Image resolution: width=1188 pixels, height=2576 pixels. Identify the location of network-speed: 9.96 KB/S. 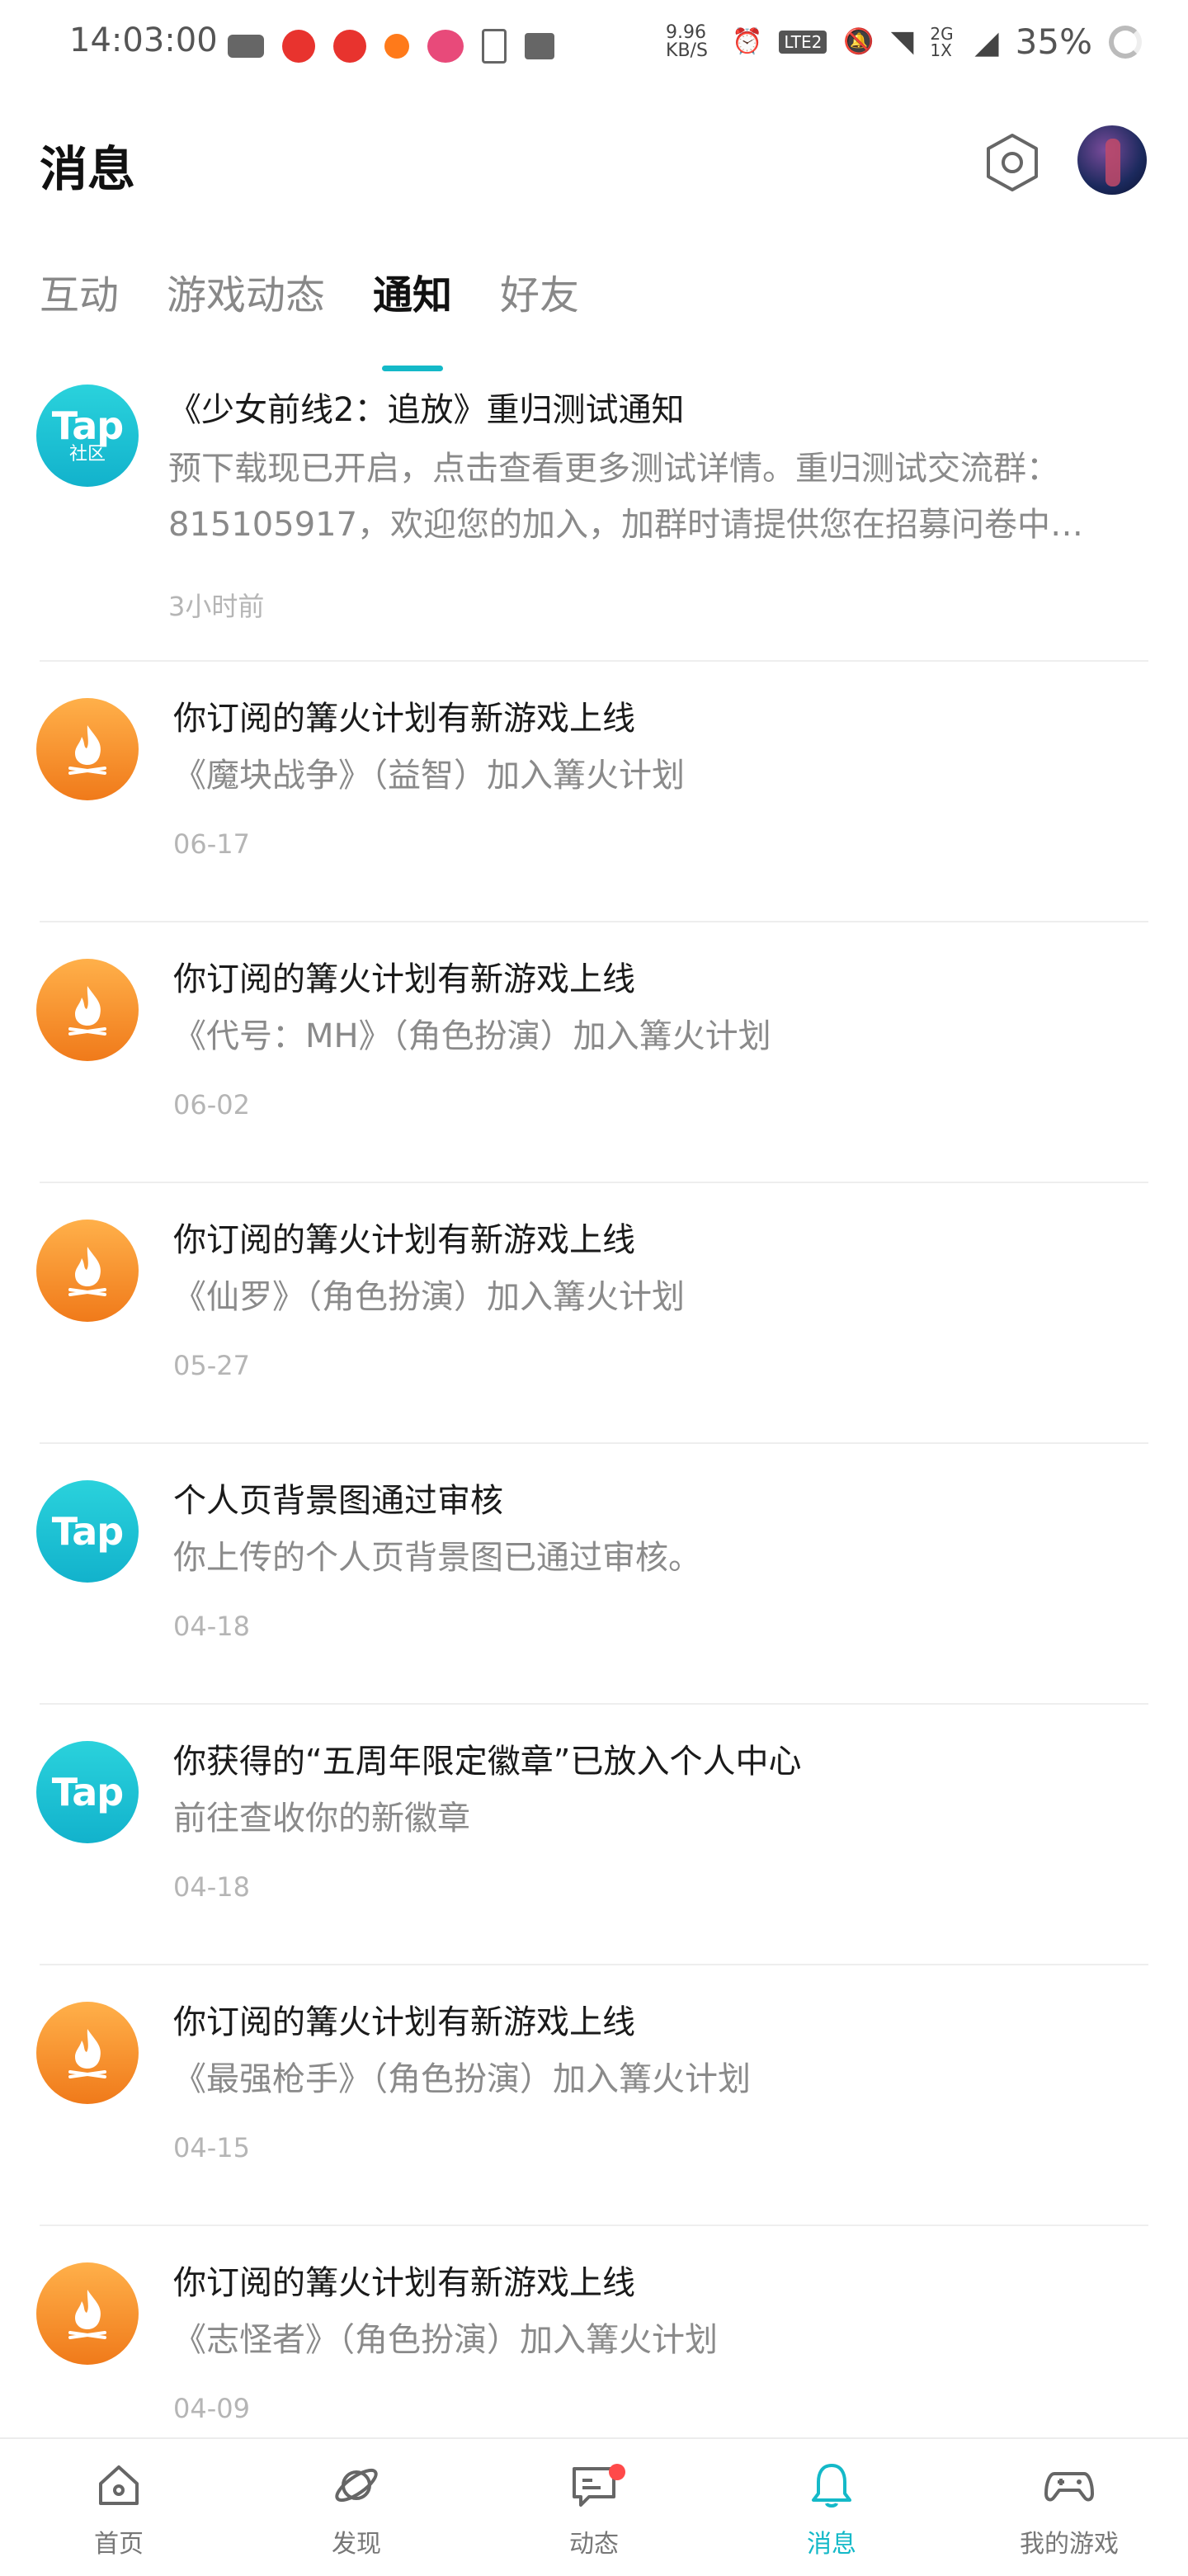
(687, 41).